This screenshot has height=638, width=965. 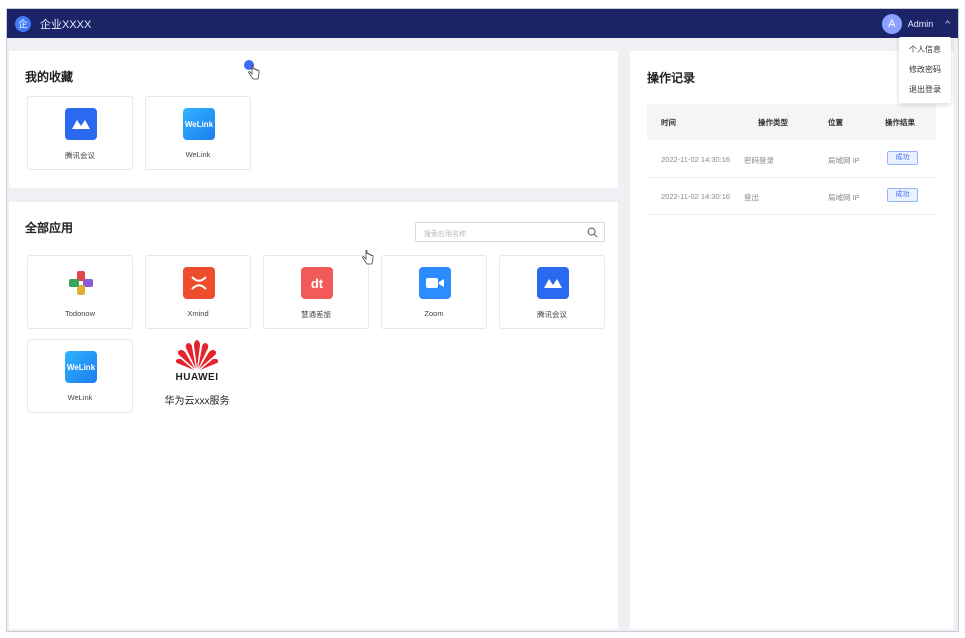 I want to click on column-header-type: 操作类型, so click(x=773, y=122).